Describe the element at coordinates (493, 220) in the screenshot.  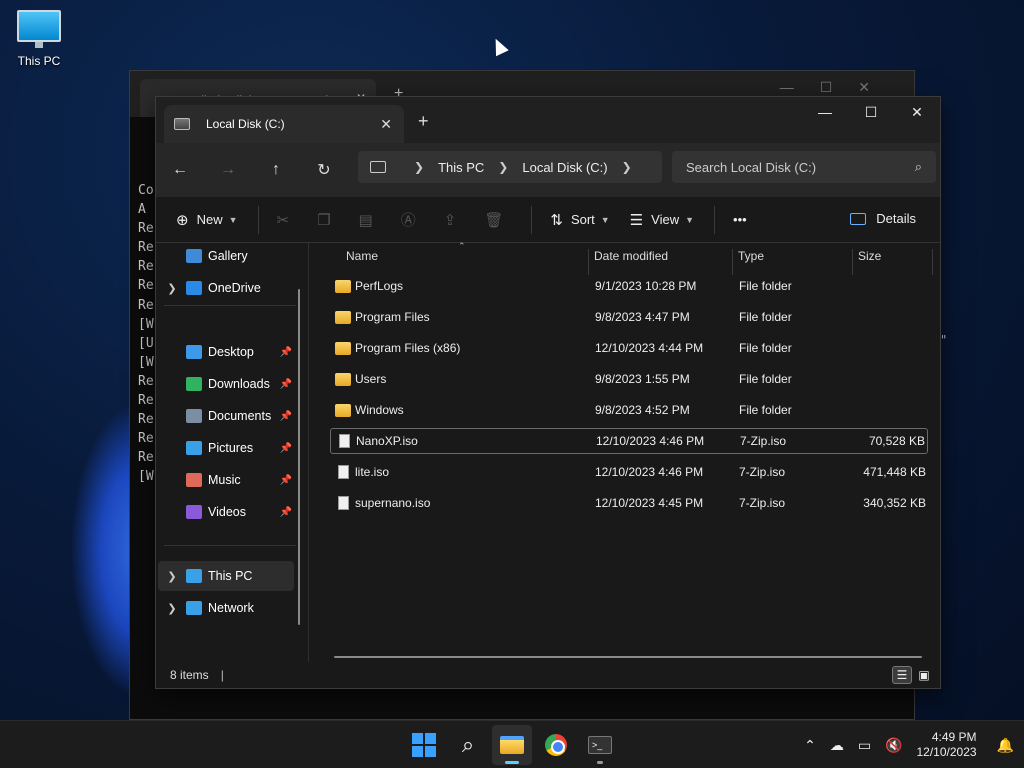
I see `delete-button: 🗑` at that location.